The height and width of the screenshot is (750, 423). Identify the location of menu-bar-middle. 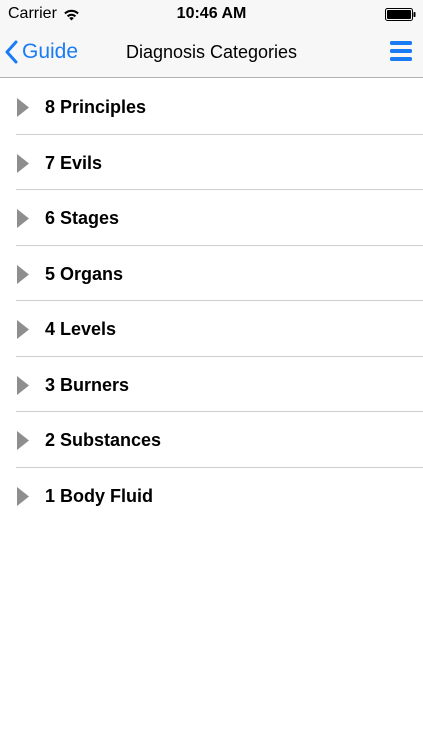
(401, 51).